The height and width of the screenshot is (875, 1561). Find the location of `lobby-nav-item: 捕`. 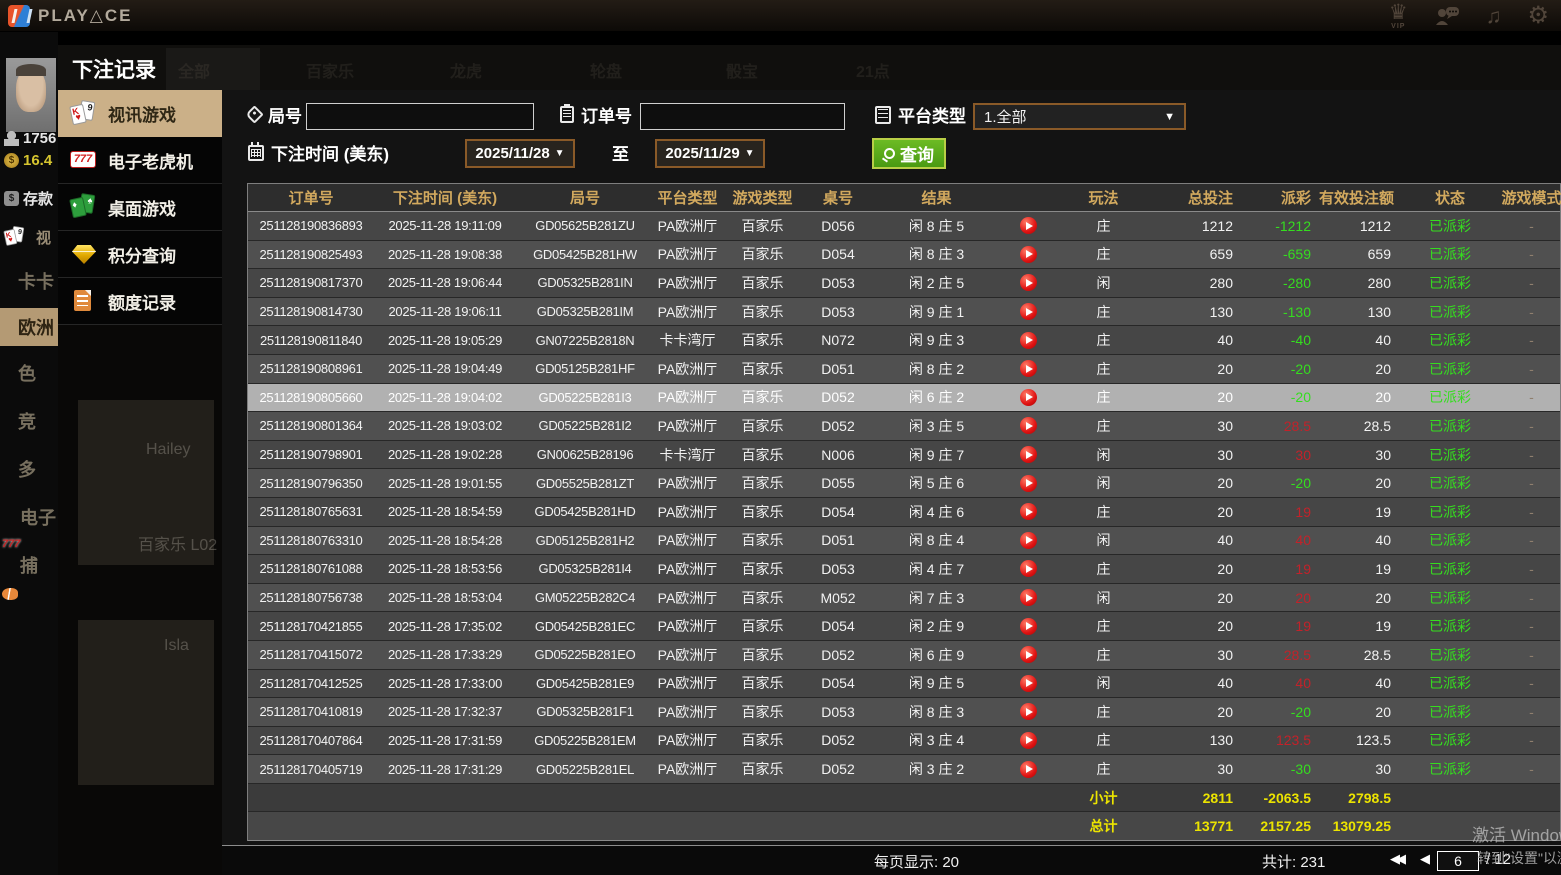

lobby-nav-item: 捕 is located at coordinates (29, 565).